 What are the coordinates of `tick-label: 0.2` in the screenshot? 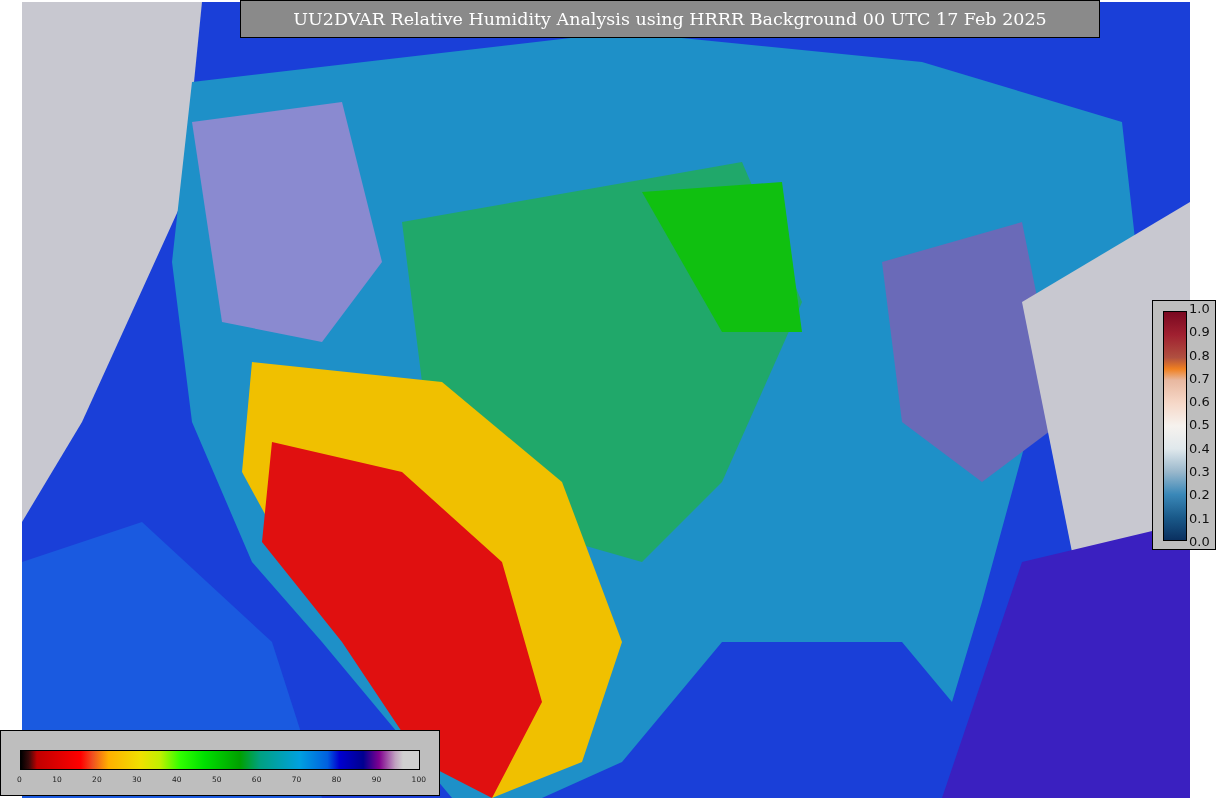 It's located at (1199, 495).